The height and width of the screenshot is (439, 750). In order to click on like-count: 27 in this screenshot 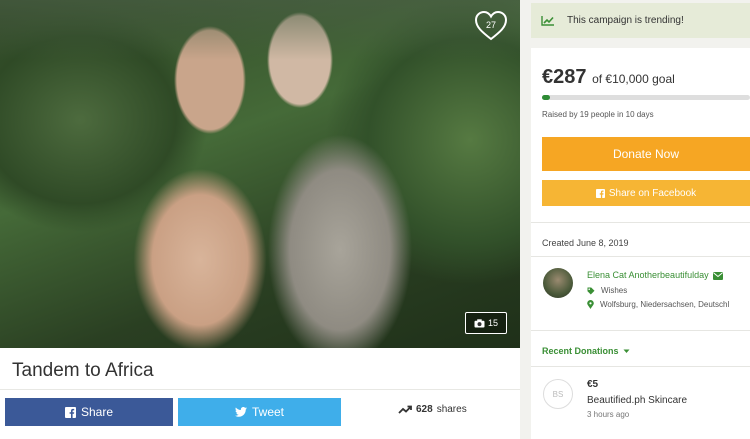, I will do `click(490, 25)`.